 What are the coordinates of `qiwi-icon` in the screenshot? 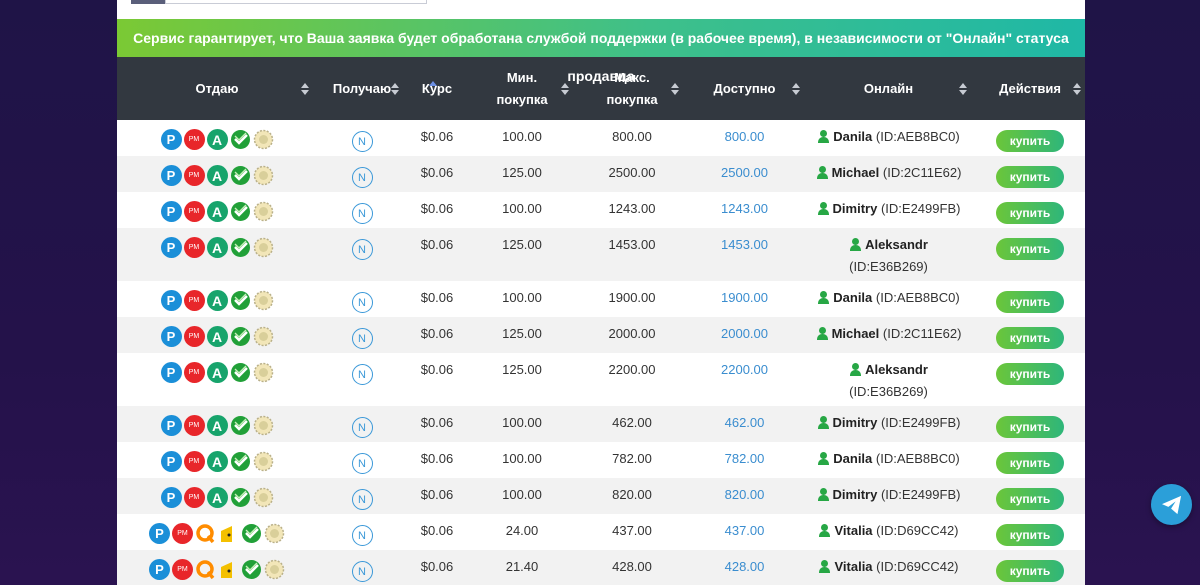 It's located at (205, 533).